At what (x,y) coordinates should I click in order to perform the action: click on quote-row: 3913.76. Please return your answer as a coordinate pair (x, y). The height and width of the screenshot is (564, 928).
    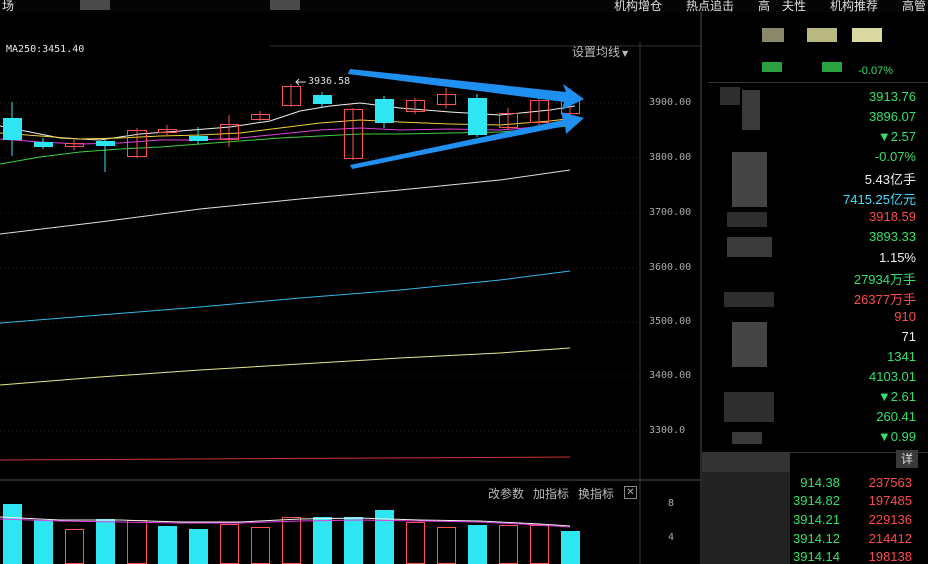
    Looking at the image, I should click on (892, 96).